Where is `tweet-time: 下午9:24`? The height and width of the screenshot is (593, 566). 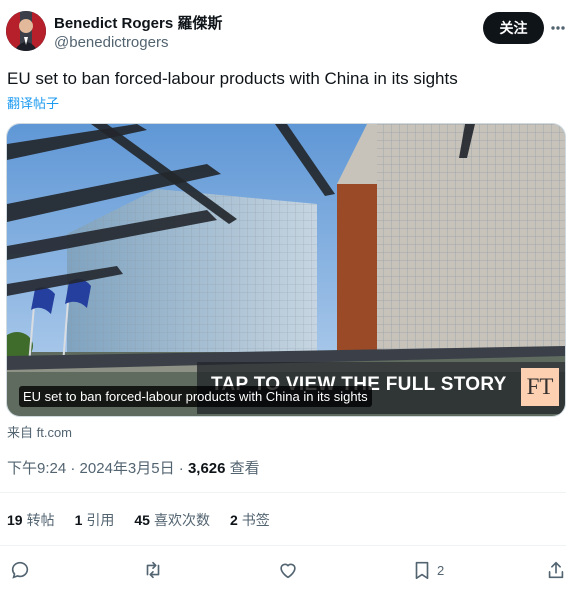 tweet-time: 下午9:24 is located at coordinates (36, 468).